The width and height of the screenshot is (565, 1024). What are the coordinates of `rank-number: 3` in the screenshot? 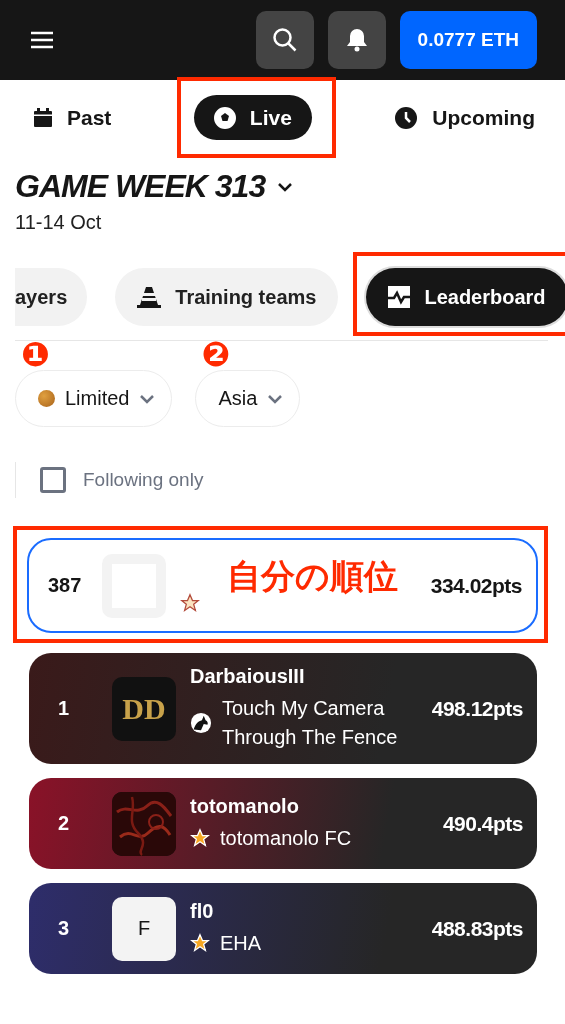 It's located at (64, 928).